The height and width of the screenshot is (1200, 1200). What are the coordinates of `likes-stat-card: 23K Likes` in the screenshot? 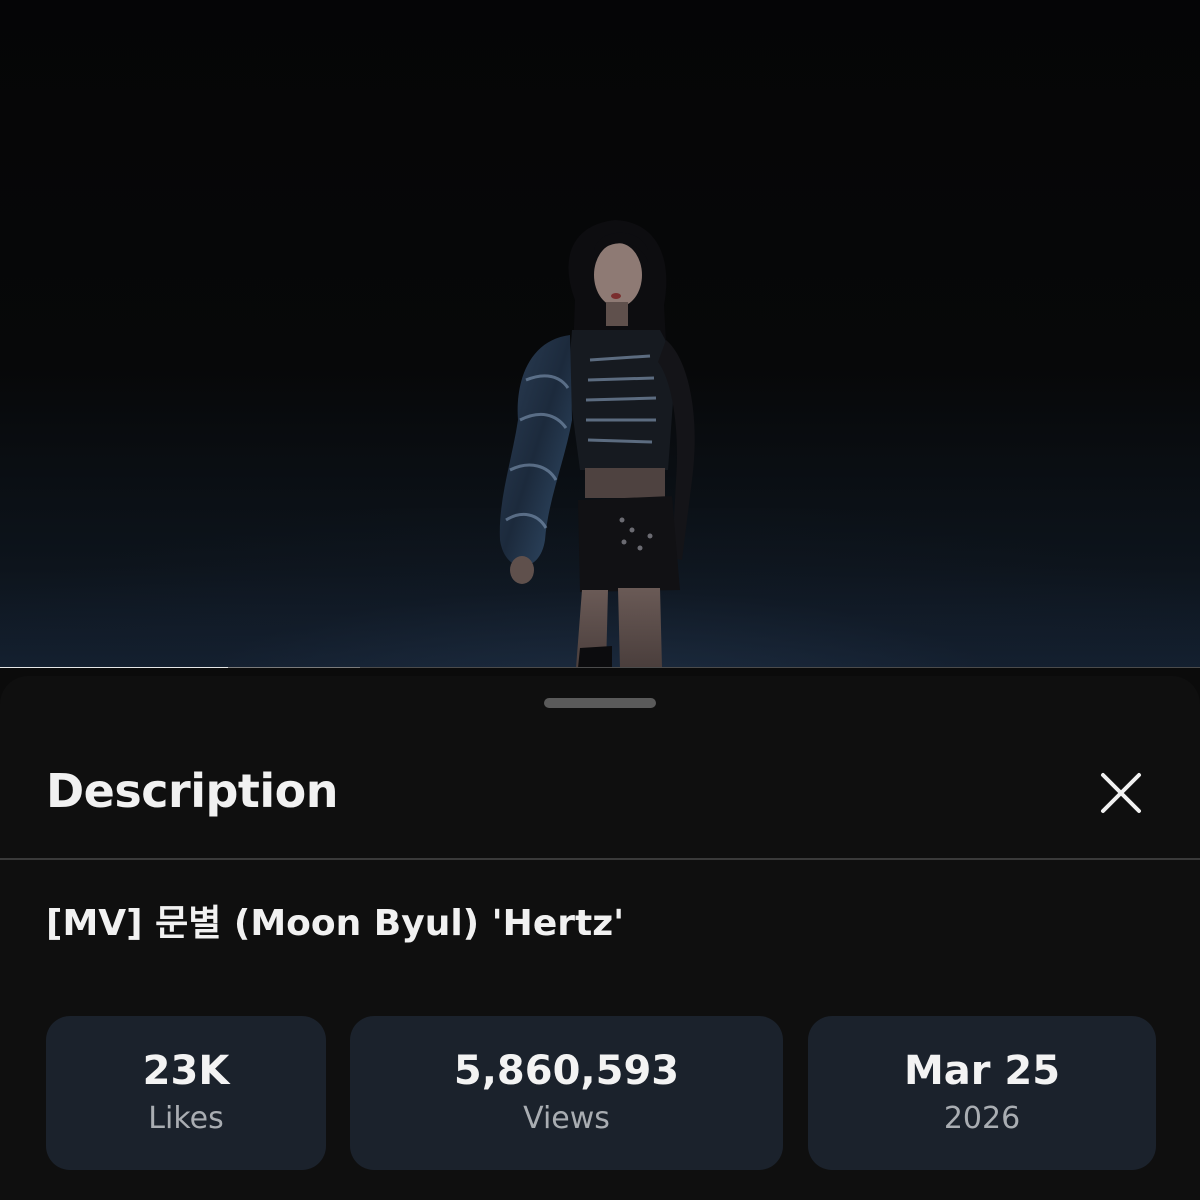 It's located at (186, 1093).